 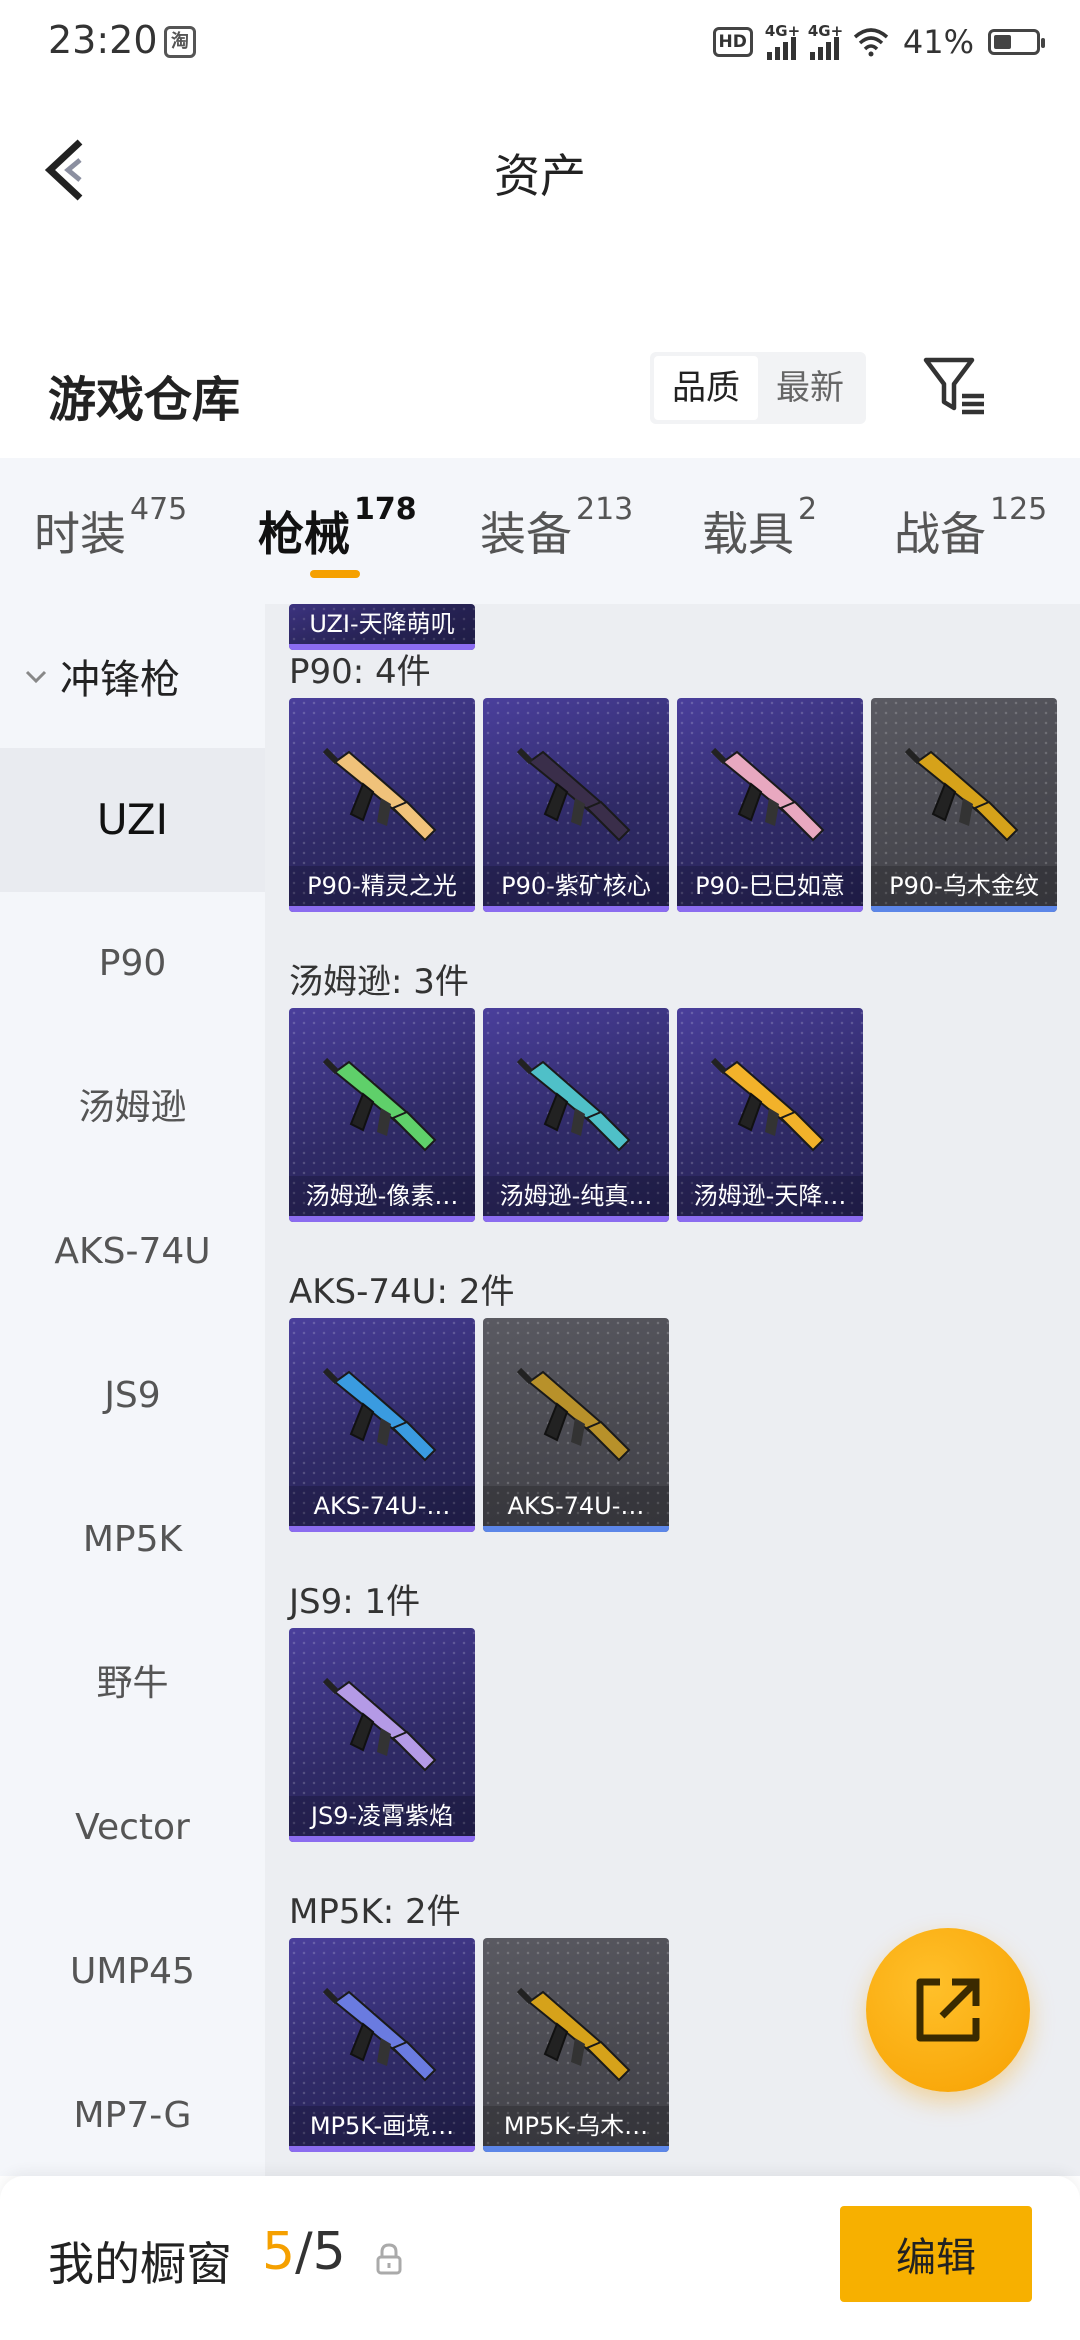 I want to click on weapon-card: JS9-凌霄紫焰, so click(x=382, y=1735).